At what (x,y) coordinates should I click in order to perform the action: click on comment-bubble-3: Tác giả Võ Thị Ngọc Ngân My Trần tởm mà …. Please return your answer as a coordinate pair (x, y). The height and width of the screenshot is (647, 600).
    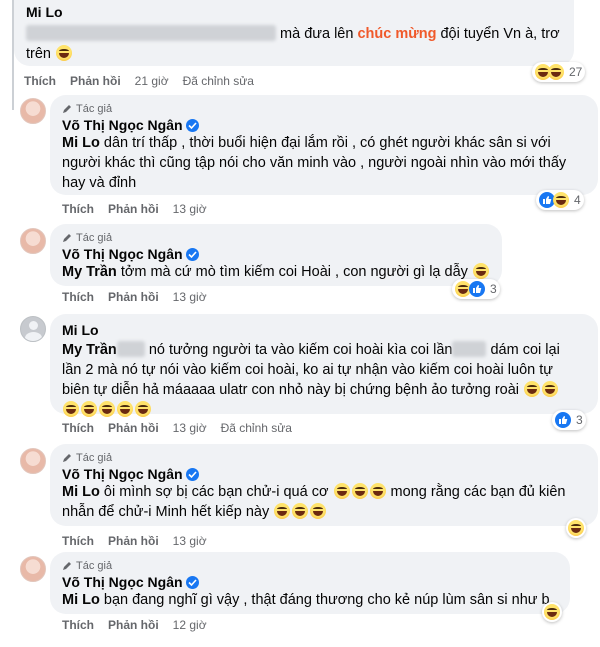
    Looking at the image, I should click on (276, 255).